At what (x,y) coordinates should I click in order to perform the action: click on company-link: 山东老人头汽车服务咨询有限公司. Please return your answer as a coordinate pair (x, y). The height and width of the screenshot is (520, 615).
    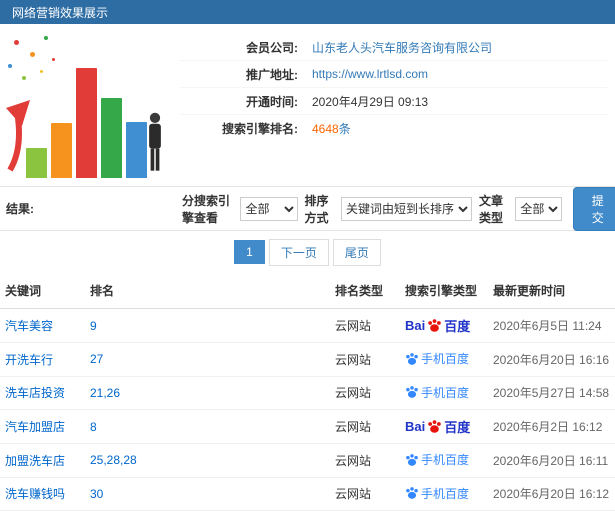
    Looking at the image, I should click on (402, 47).